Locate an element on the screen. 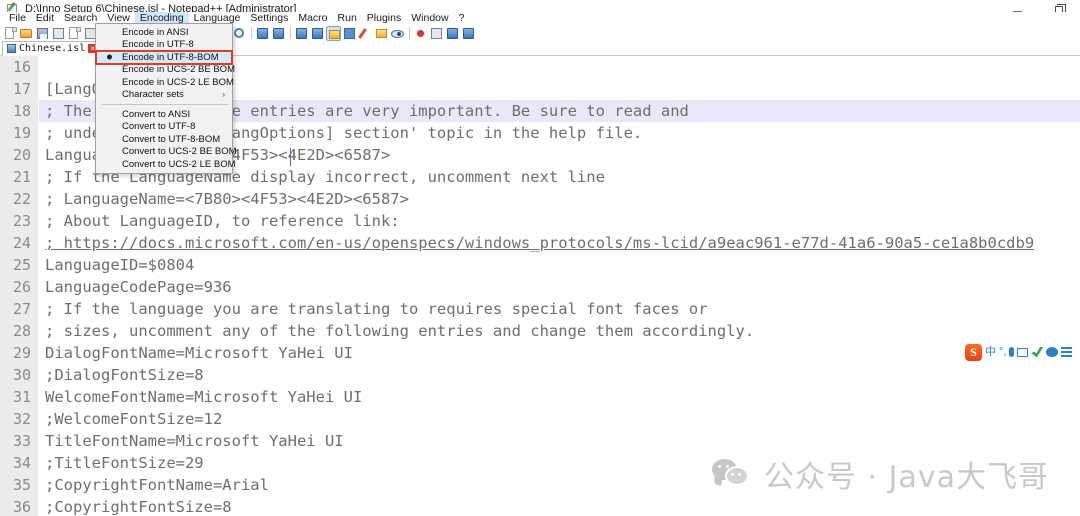 The height and width of the screenshot is (516, 1080). line-number: 33 is located at coordinates (19, 441).